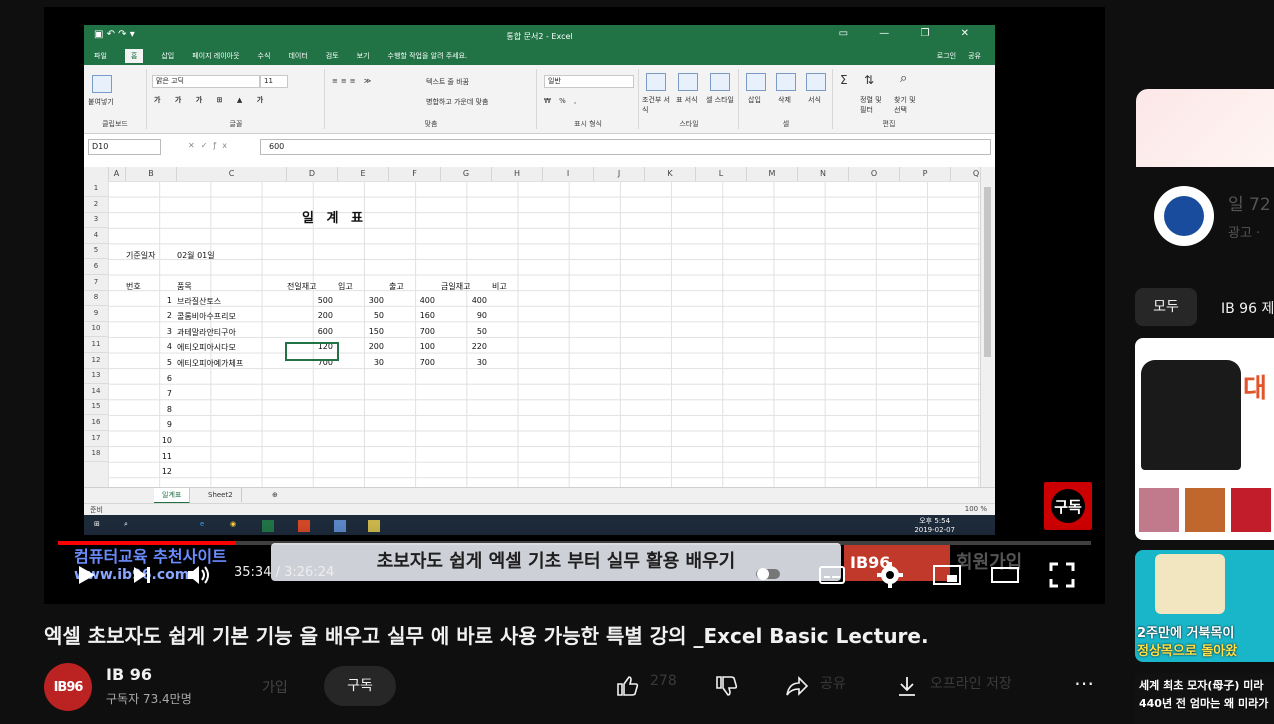  I want to click on offline-save-label: 오프라인 저장, so click(971, 683).